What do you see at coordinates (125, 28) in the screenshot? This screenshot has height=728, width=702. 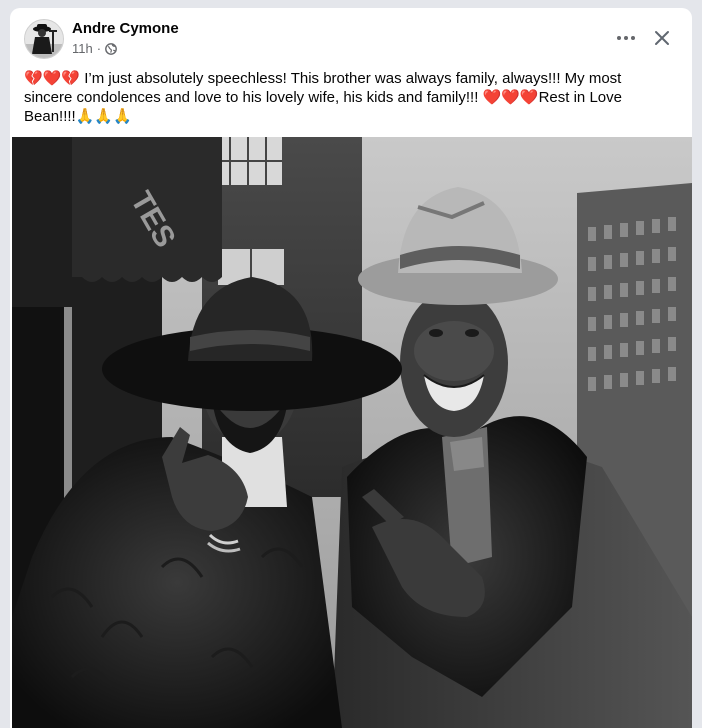 I see `author-name: Andre Cymone` at bounding box center [125, 28].